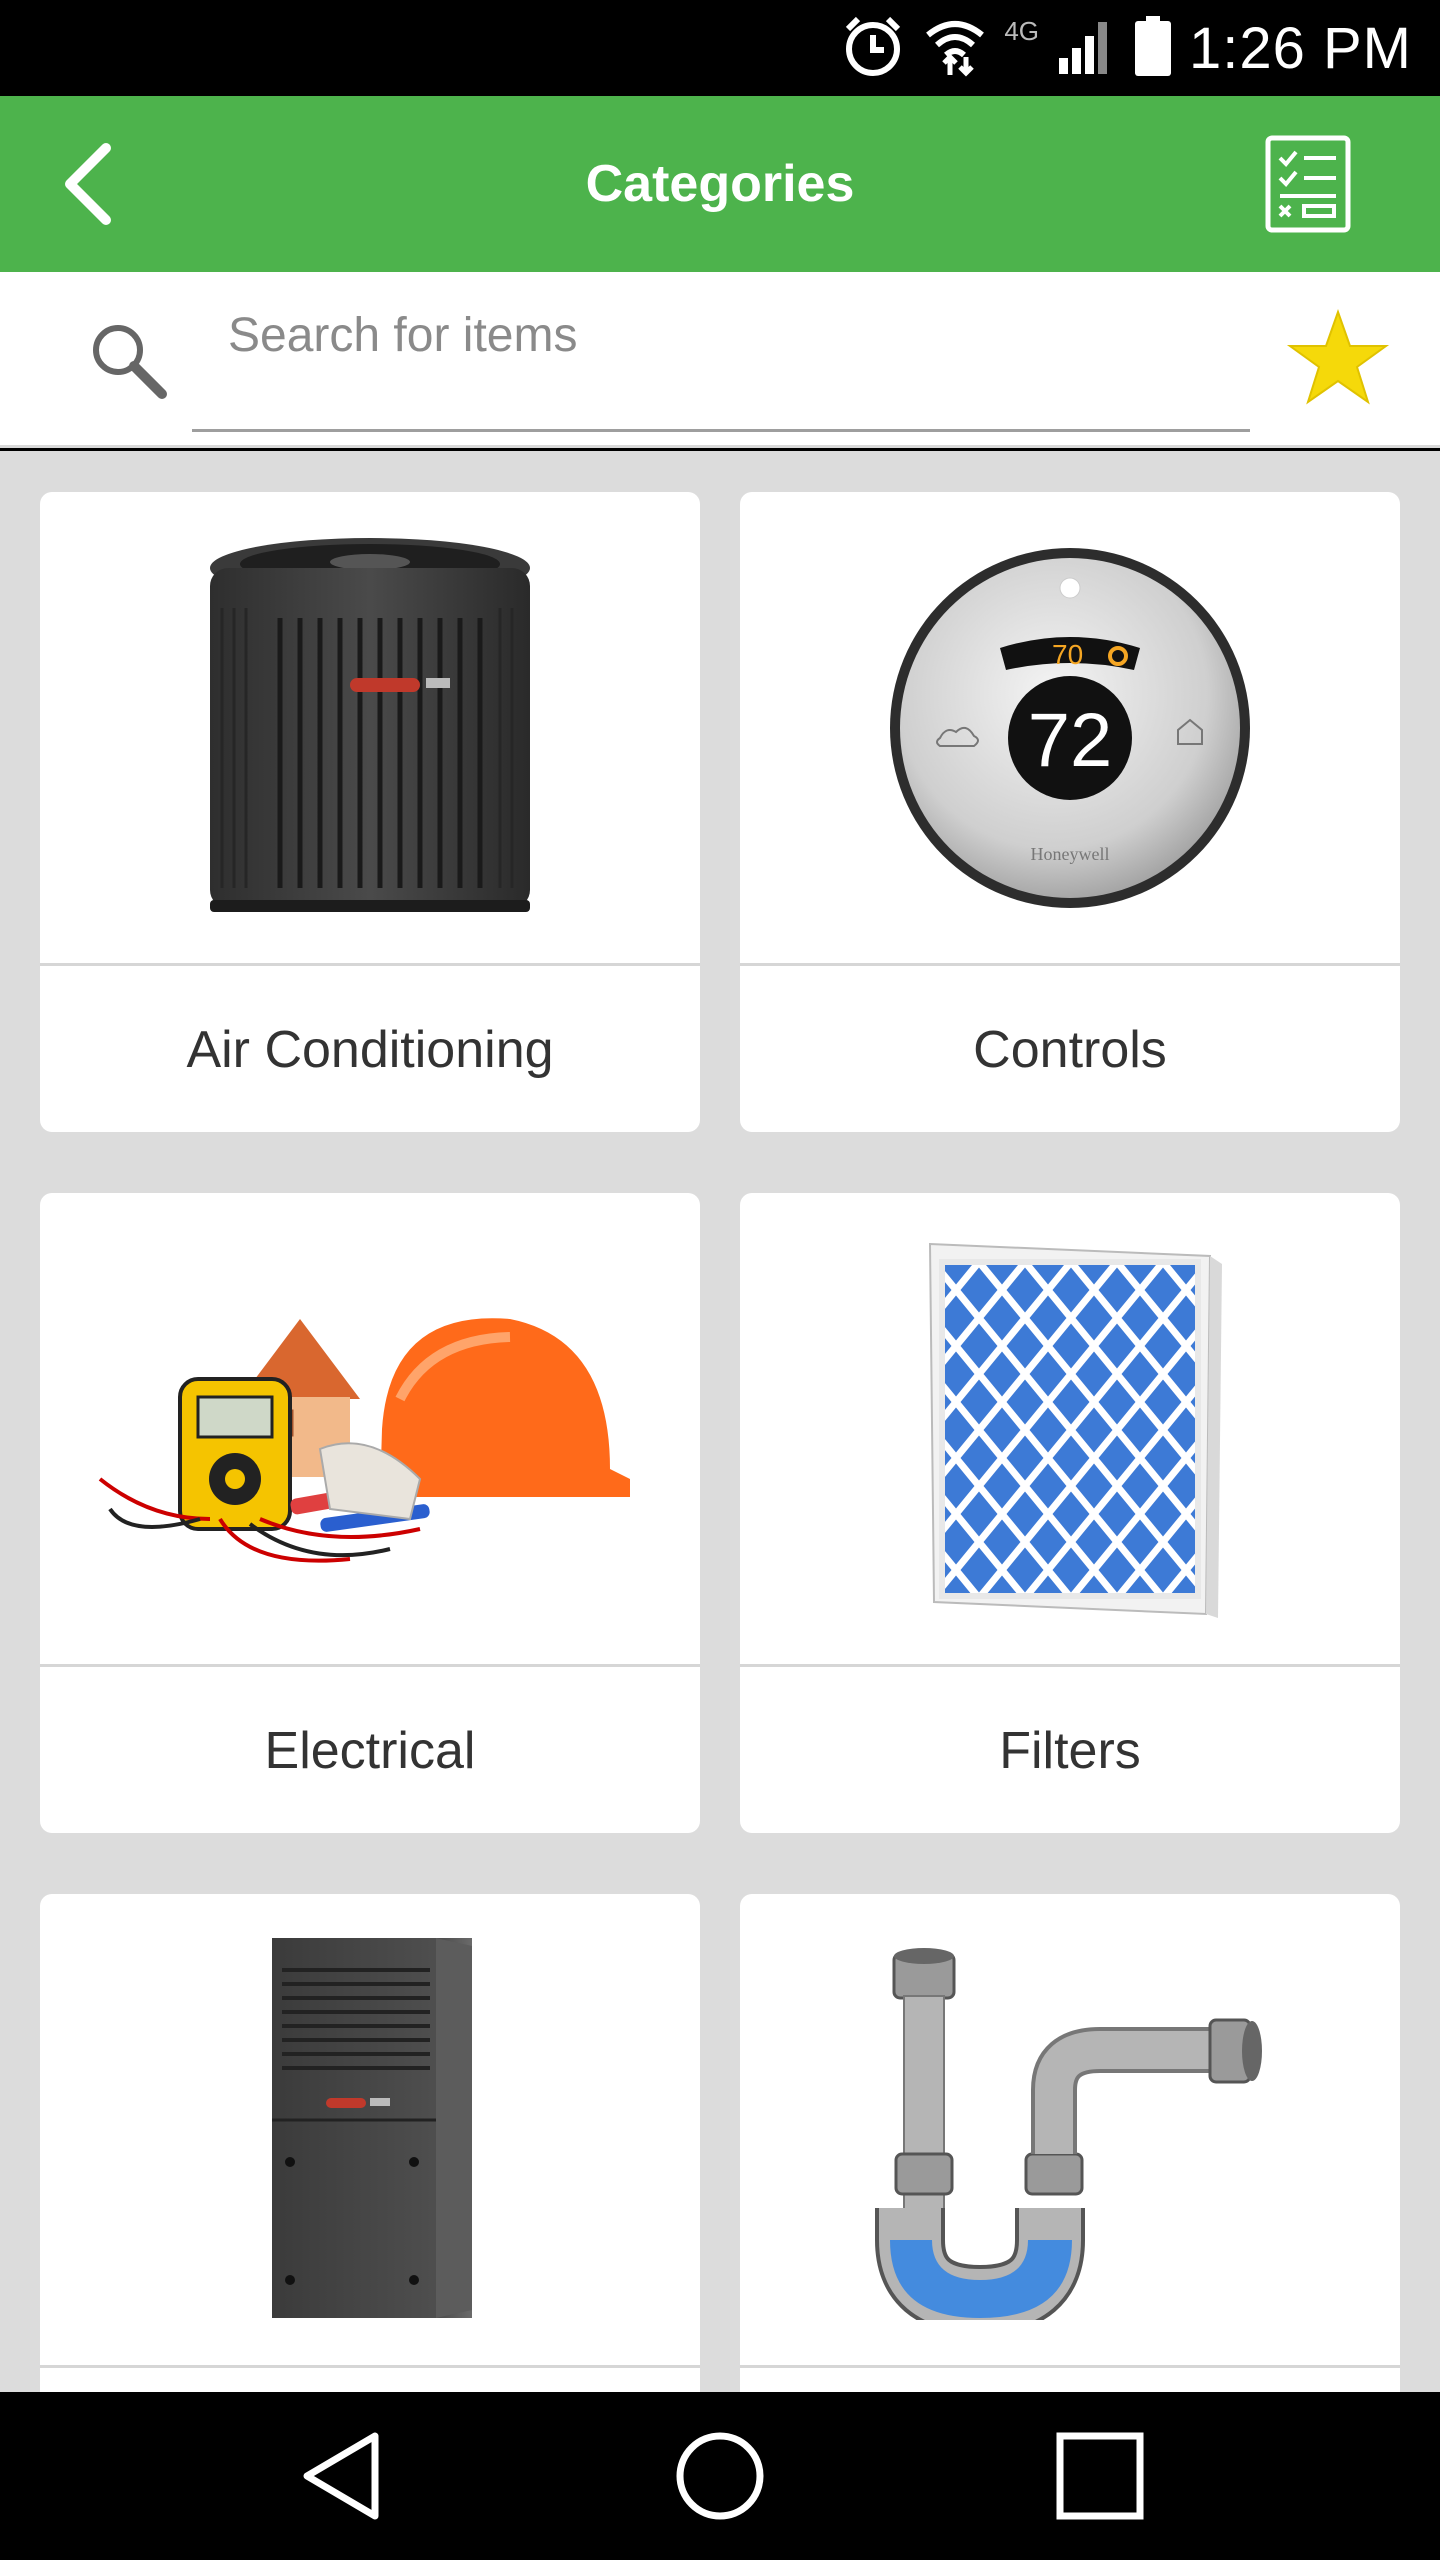  I want to click on alarm-icon, so click(873, 48).